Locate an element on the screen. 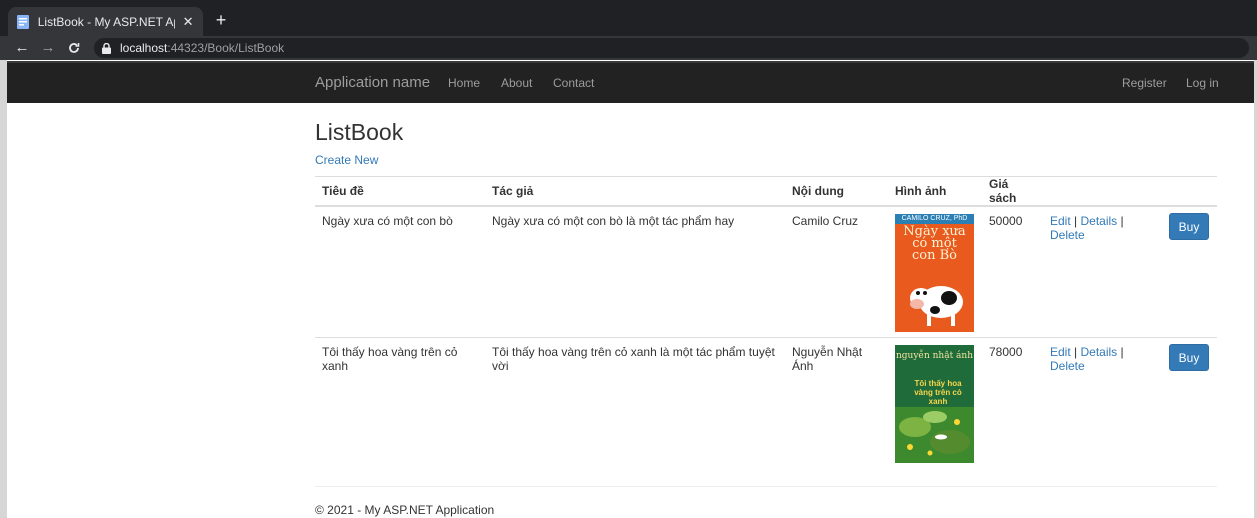 Image resolution: width=1257 pixels, height=518 pixels. url-bar: localhost:44323/Book/ListBook is located at coordinates (671, 48).